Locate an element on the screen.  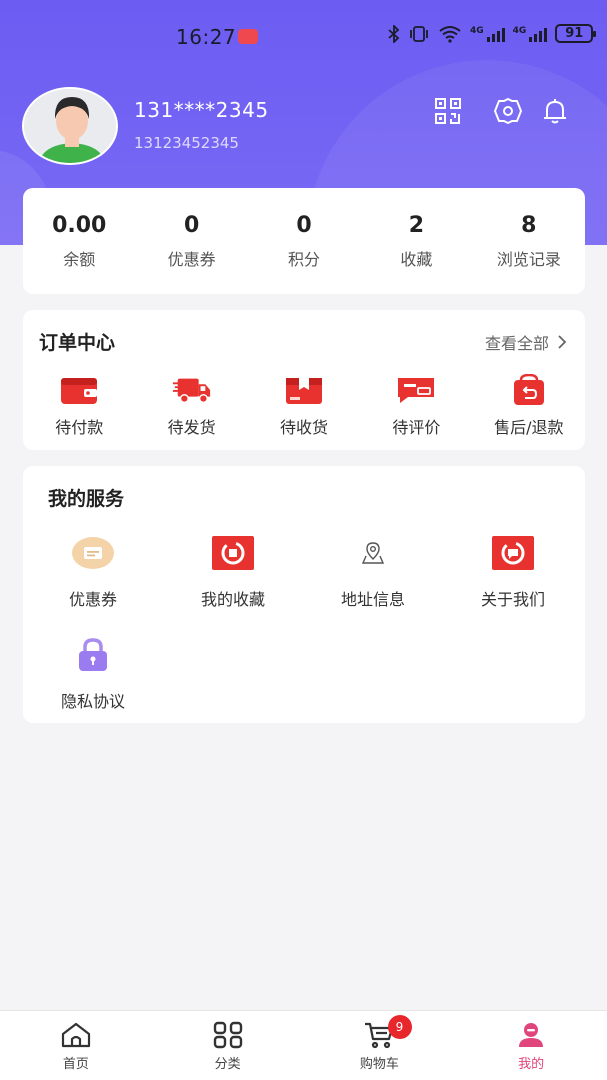
nav-mine: 我的 is located at coordinates (531, 1045).